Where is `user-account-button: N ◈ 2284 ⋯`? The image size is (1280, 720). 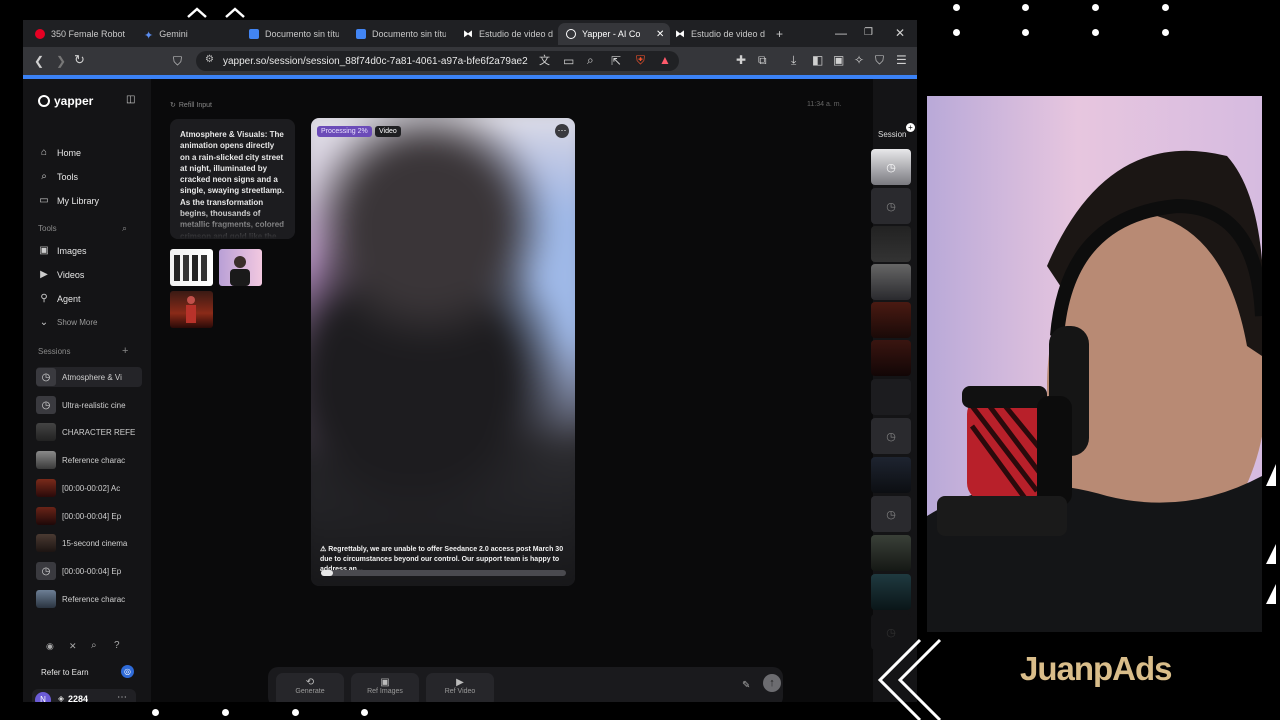
user-account-button: N ◈ 2284 ⋯ is located at coordinates (84, 695).